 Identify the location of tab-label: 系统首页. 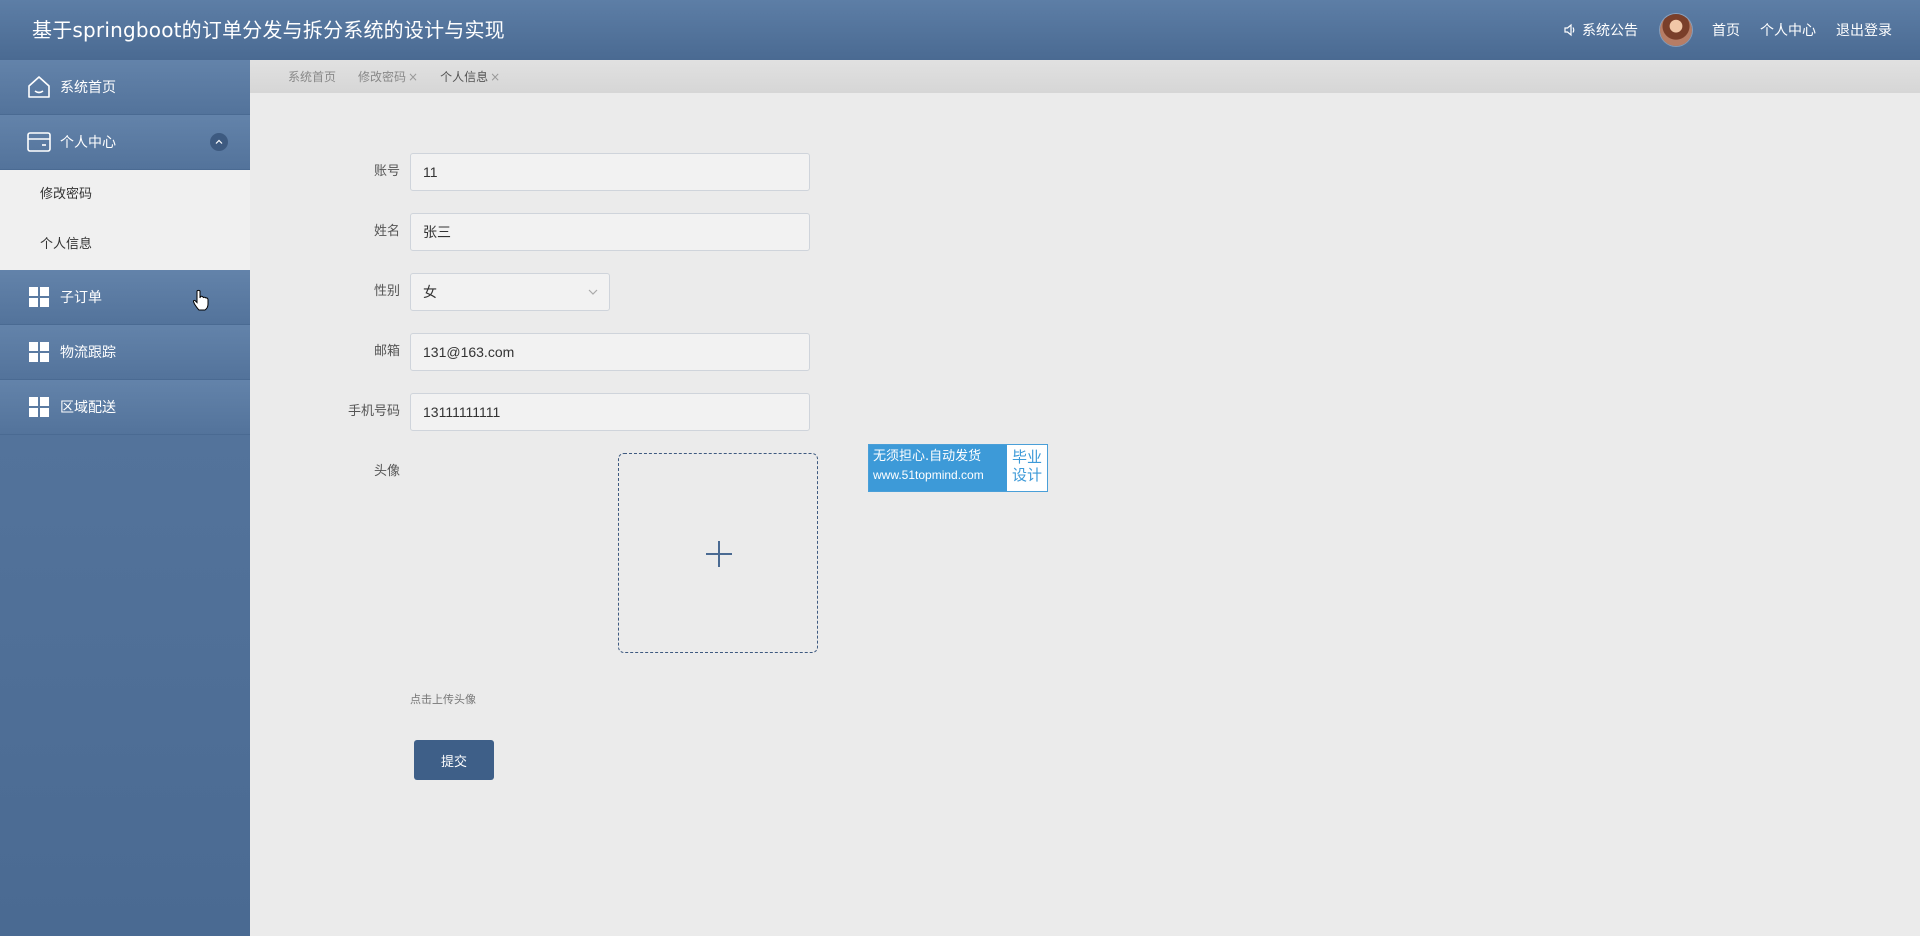
(312, 77).